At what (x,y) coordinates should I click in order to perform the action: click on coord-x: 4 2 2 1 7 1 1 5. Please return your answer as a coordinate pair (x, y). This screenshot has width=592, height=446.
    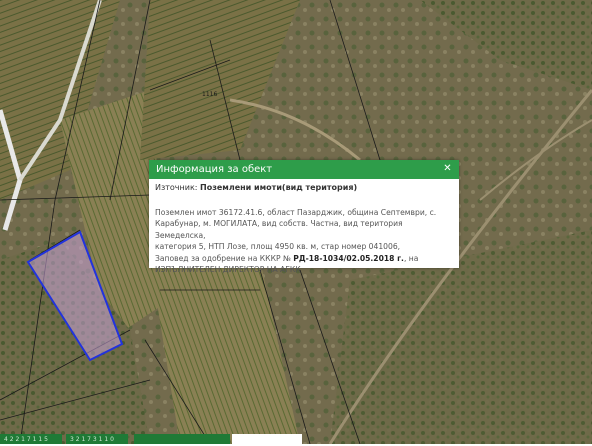
    Looking at the image, I should click on (26, 439).